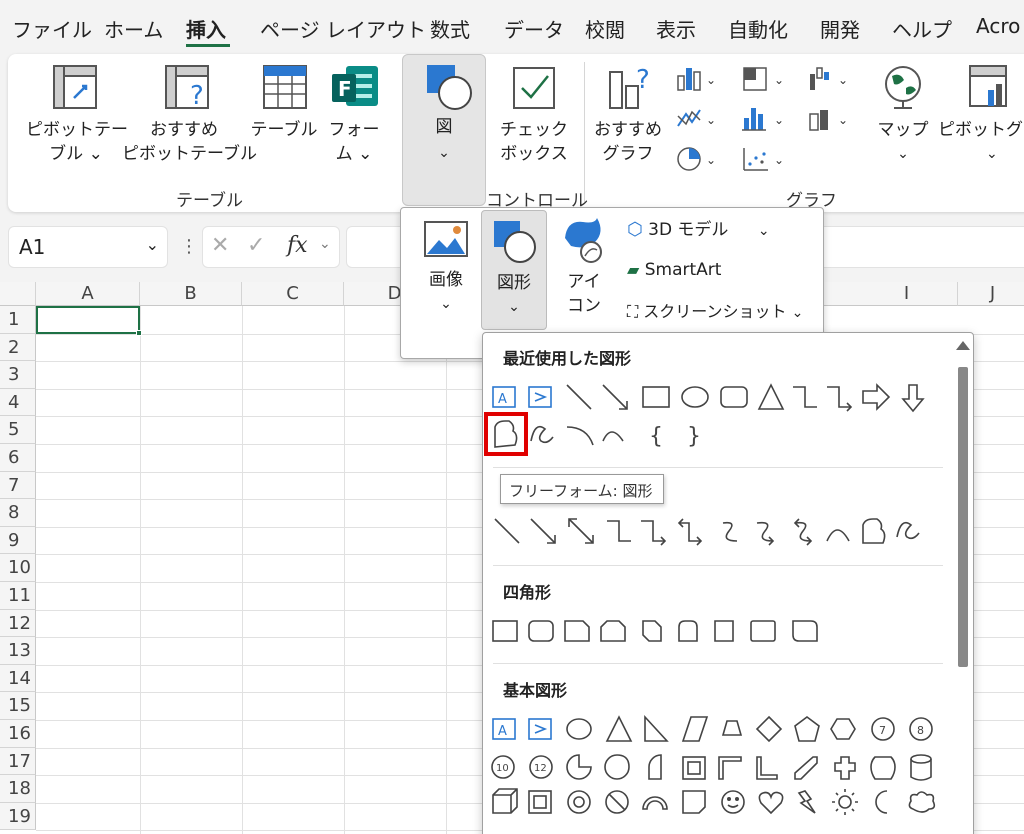 This screenshot has width=1024, height=834. Describe the element at coordinates (764, 119) in the screenshot. I see `statistic-chart-icon: ⌄` at that location.